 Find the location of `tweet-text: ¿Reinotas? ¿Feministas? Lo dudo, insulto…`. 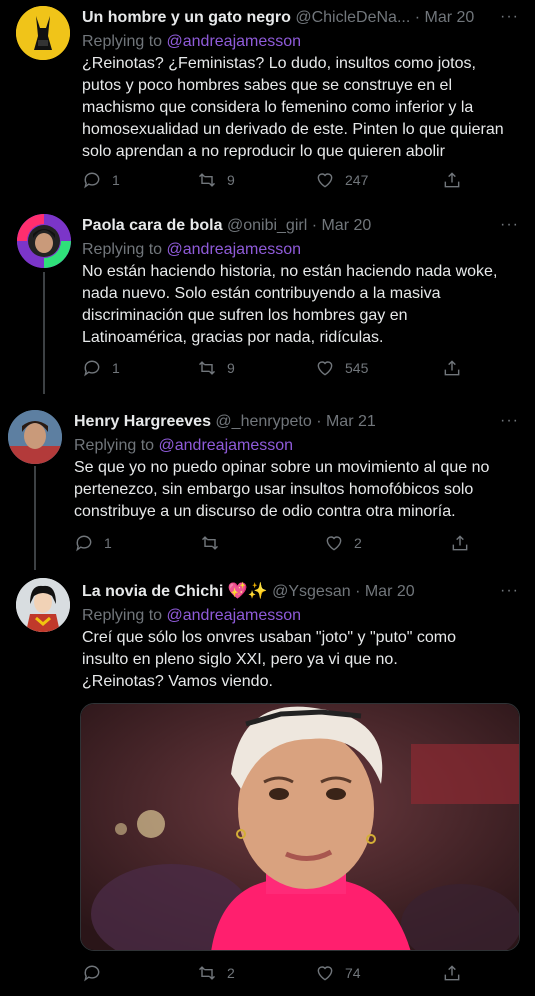

tweet-text: ¿Reinotas? ¿Feministas? Lo dudo, insulto… is located at coordinates (293, 107).